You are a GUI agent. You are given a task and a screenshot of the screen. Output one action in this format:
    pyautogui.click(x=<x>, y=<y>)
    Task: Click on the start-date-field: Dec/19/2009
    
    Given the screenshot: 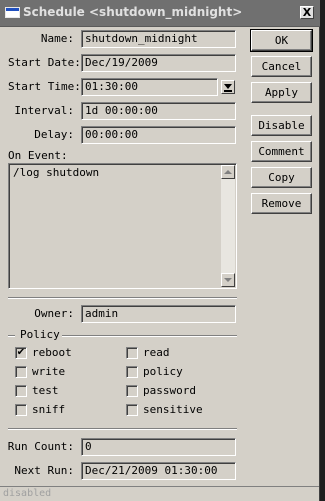 What is the action you would take?
    pyautogui.click(x=158, y=63)
    